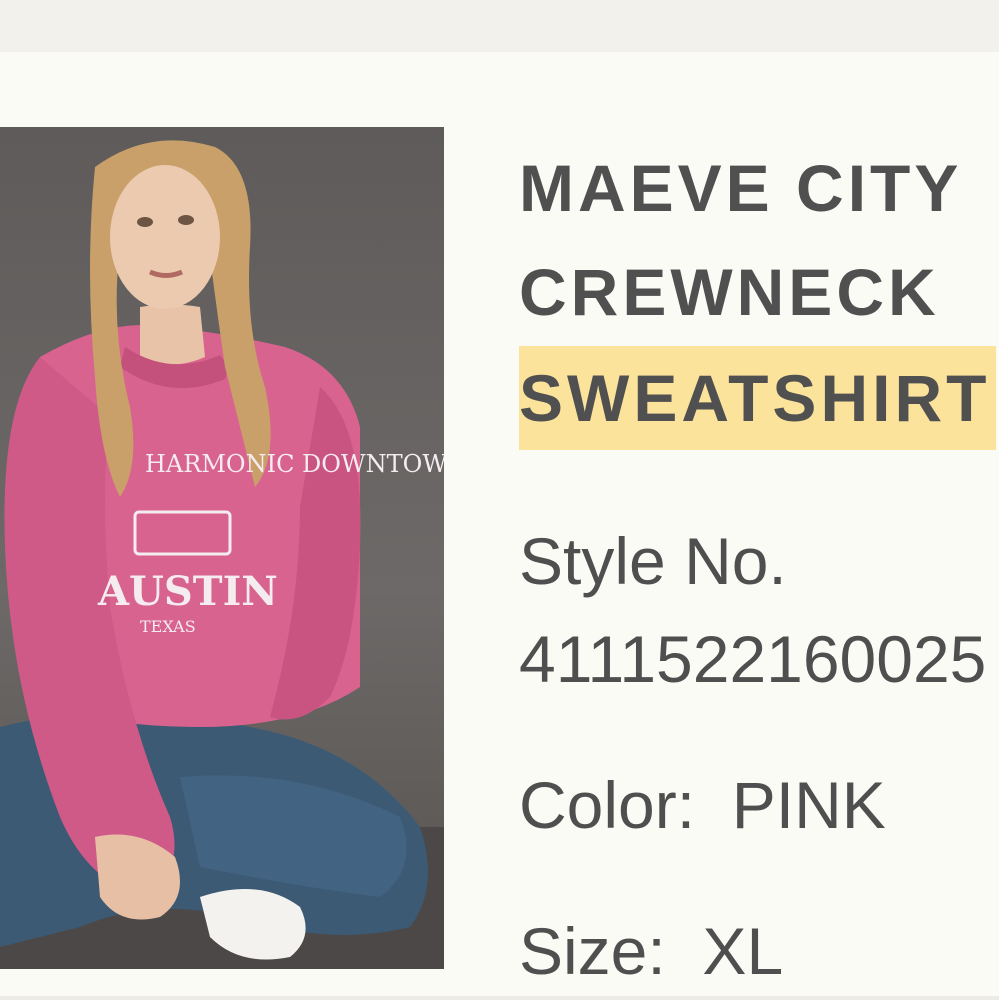 The height and width of the screenshot is (1000, 999). What do you see at coordinates (741, 188) in the screenshot?
I see `title-line-1: MAEVE CITY` at bounding box center [741, 188].